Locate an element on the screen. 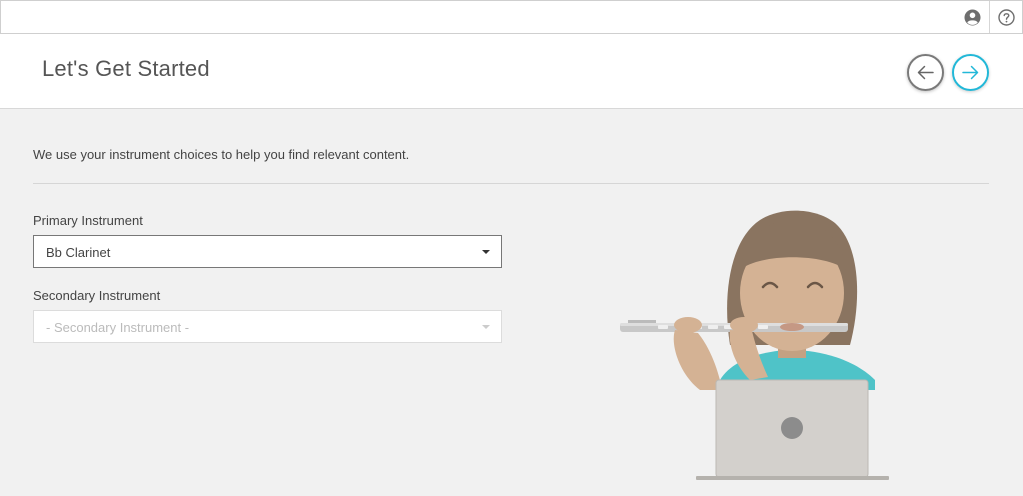 The width and height of the screenshot is (1023, 496). secondary-instrument-placeholder: - Secondary Instrument - is located at coordinates (118, 327).